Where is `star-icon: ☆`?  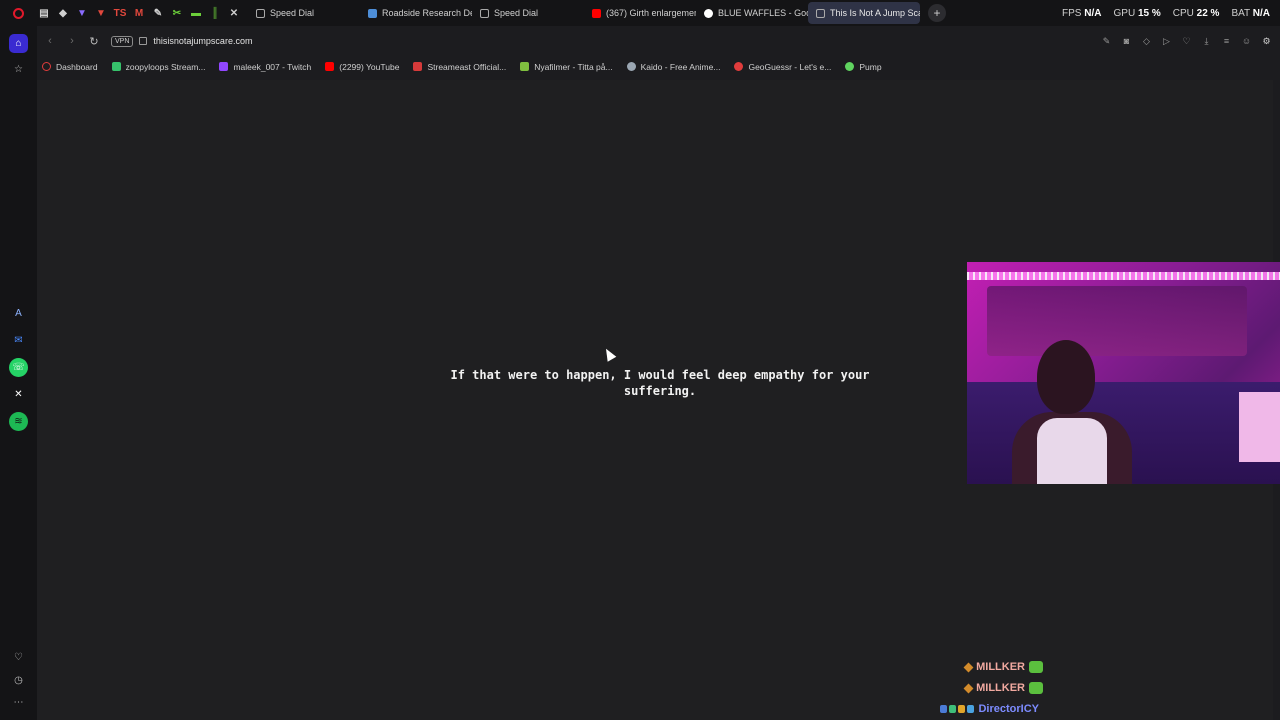 star-icon: ☆ is located at coordinates (18, 69).